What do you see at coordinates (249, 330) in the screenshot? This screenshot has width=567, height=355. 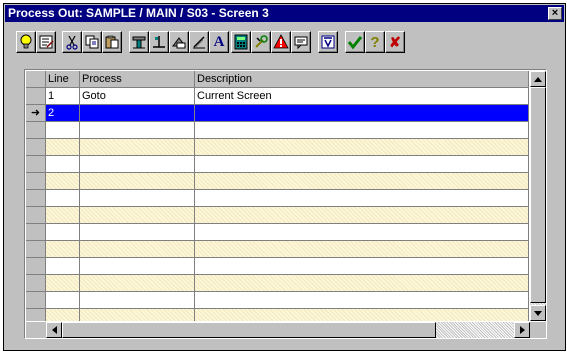 I see `horizontal-scroll-thumb` at bounding box center [249, 330].